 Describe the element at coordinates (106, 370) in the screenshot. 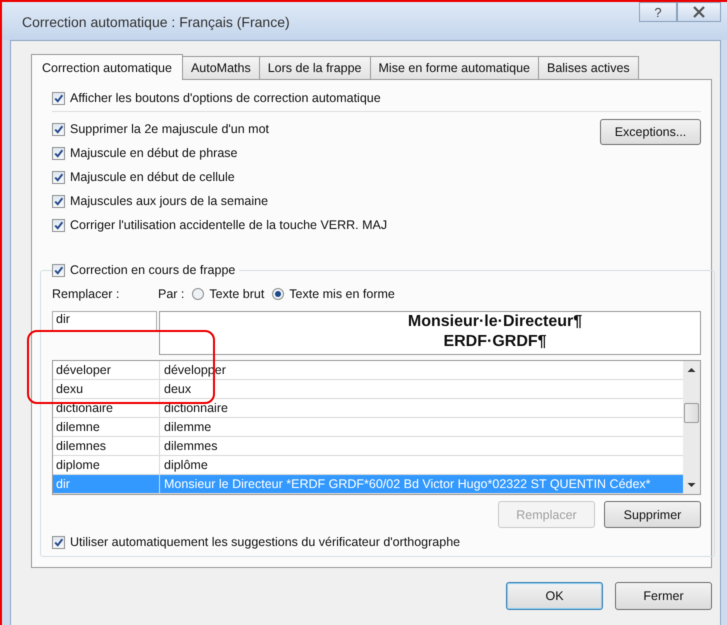

I see `table-cell: déveloper` at that location.